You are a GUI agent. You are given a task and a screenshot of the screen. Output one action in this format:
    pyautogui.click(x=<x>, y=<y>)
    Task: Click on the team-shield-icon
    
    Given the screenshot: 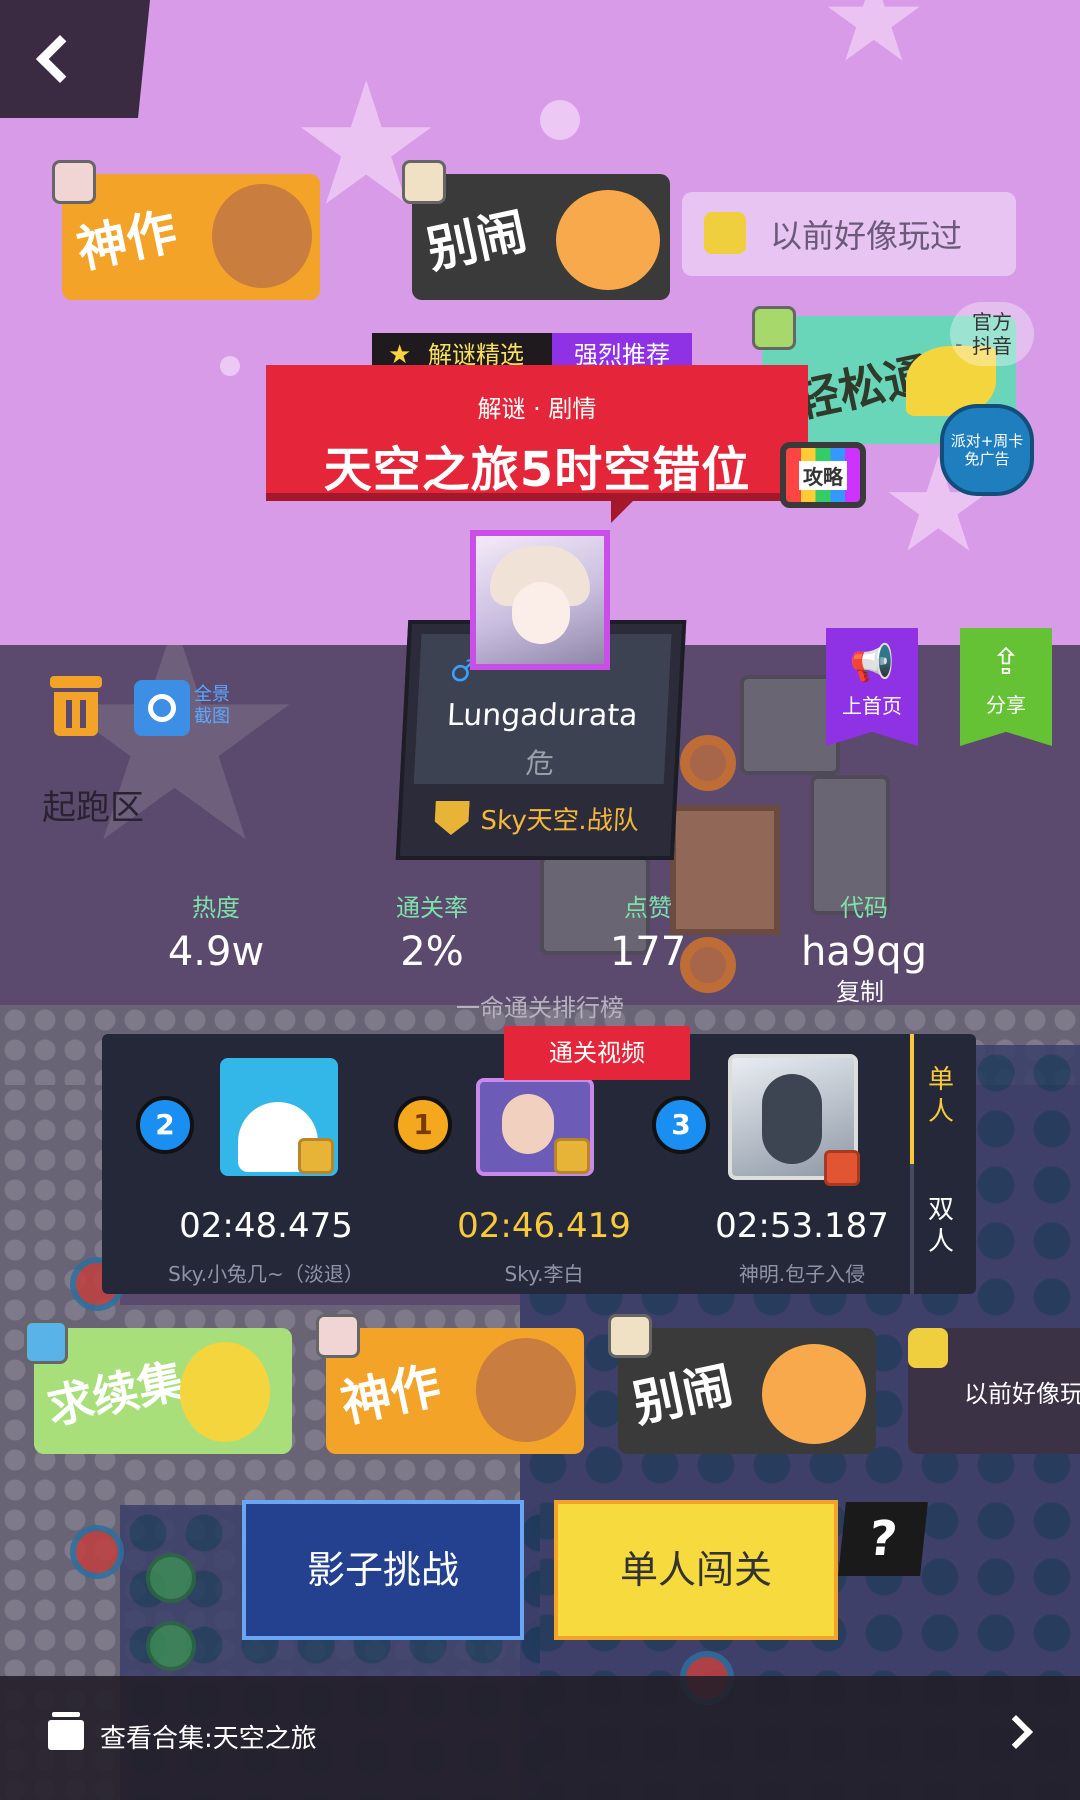 What is the action you would take?
    pyautogui.click(x=452, y=818)
    